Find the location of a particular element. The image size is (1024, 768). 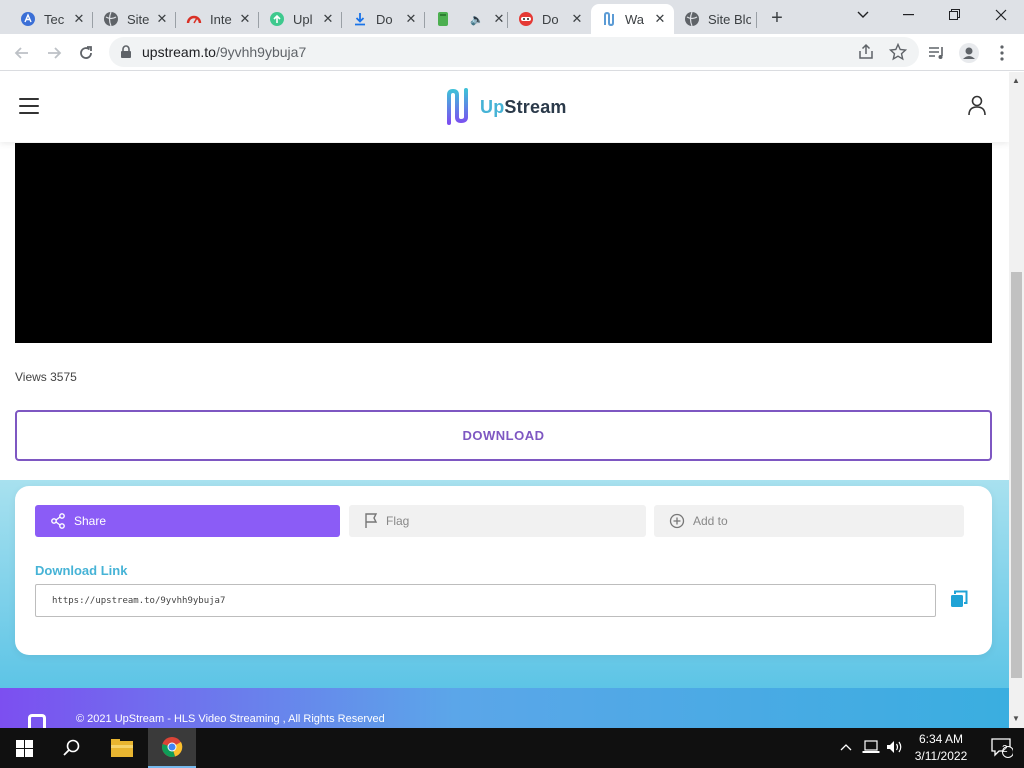

share-button: Share is located at coordinates (187, 521).